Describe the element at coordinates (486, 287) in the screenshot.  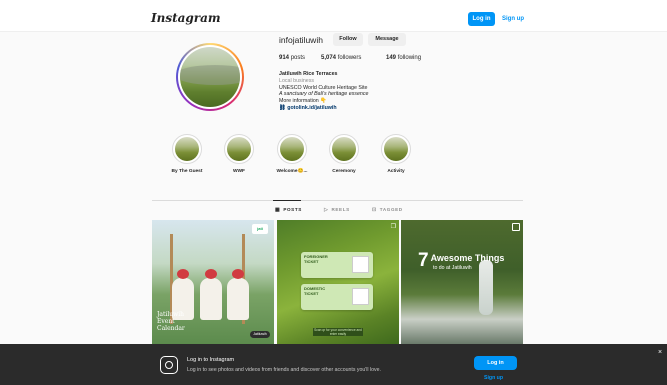
I see `waterfall` at that location.